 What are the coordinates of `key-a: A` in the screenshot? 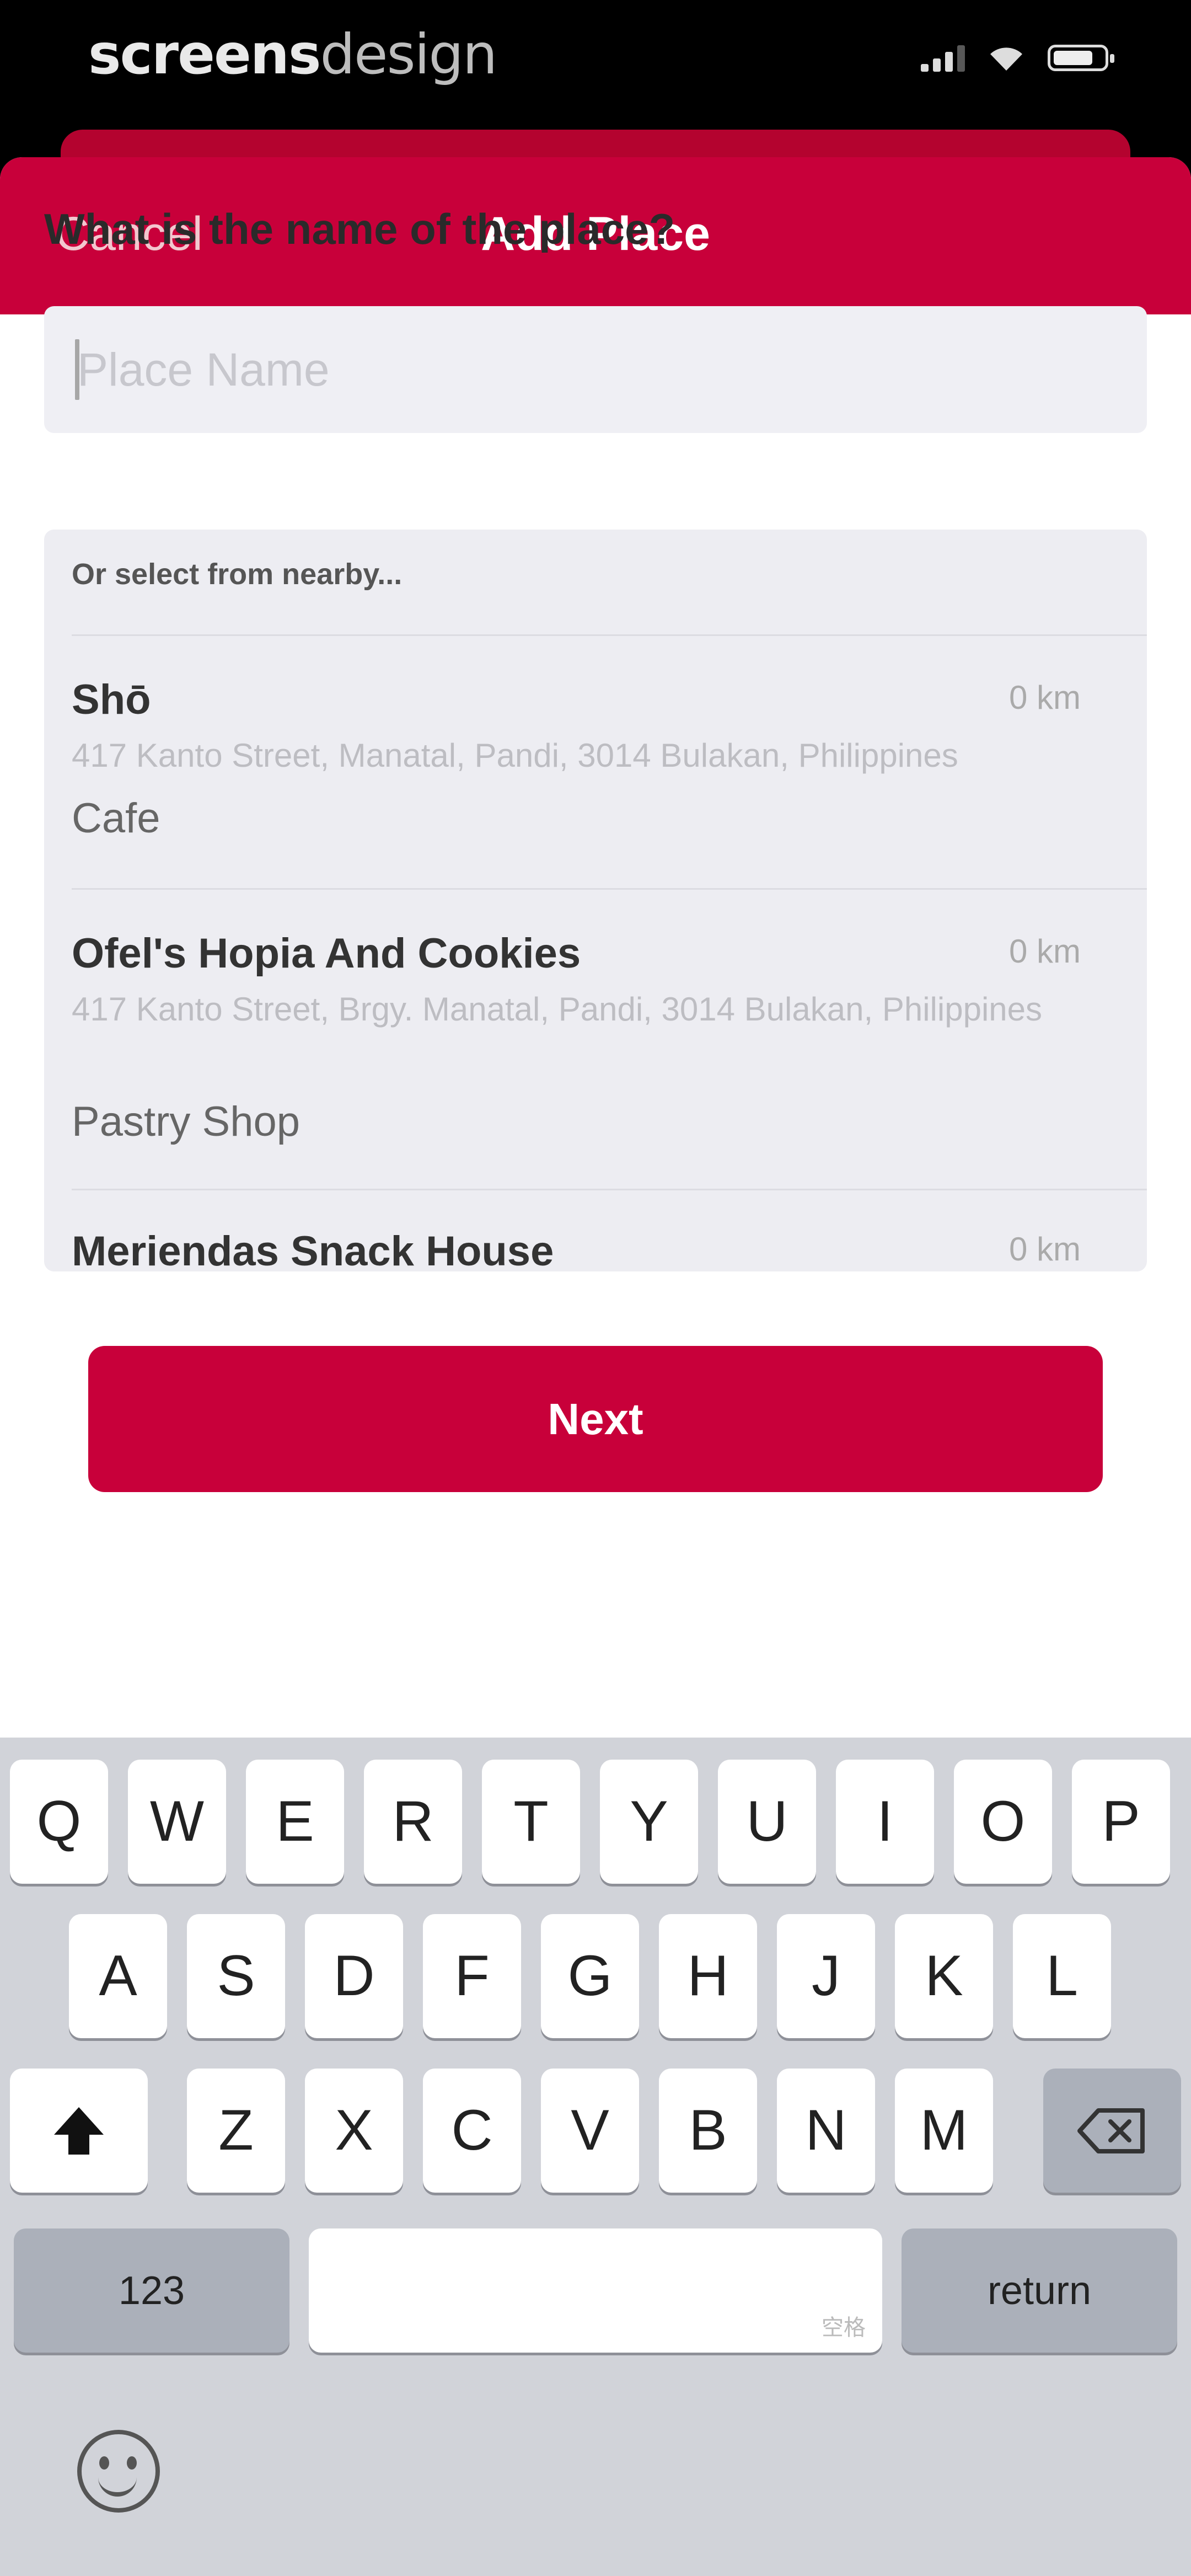 It's located at (118, 1976).